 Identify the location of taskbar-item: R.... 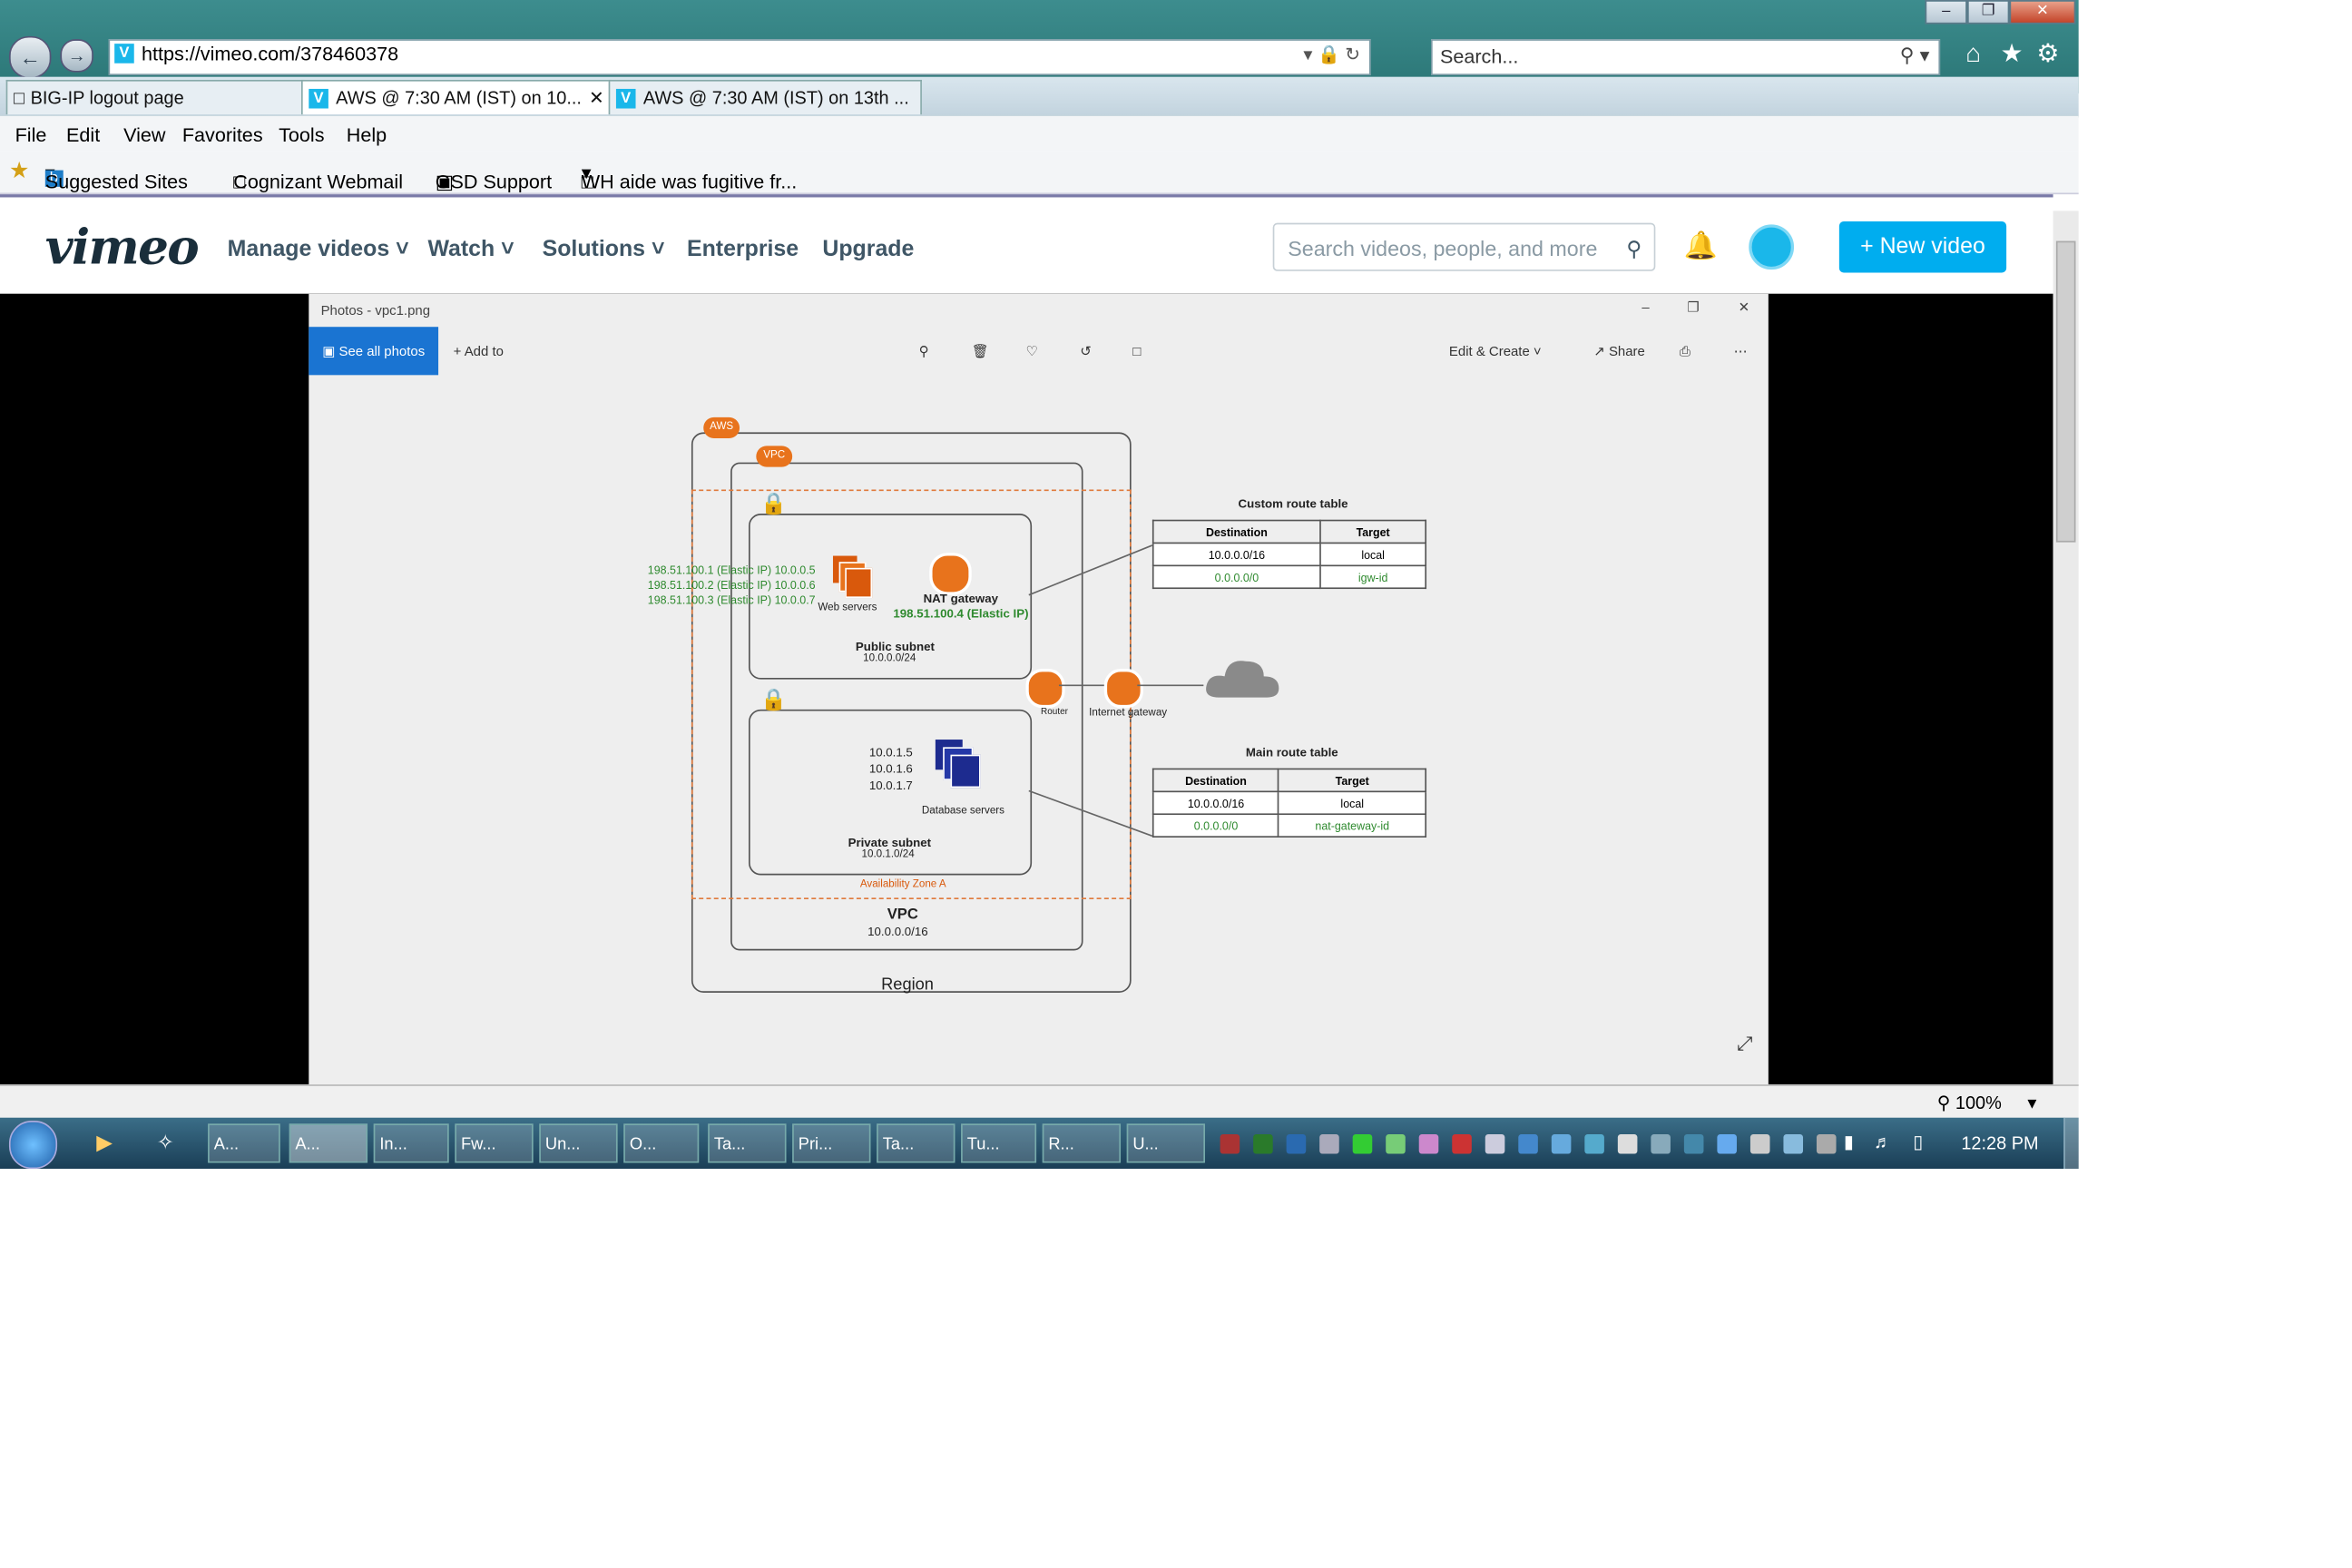
(1082, 1143).